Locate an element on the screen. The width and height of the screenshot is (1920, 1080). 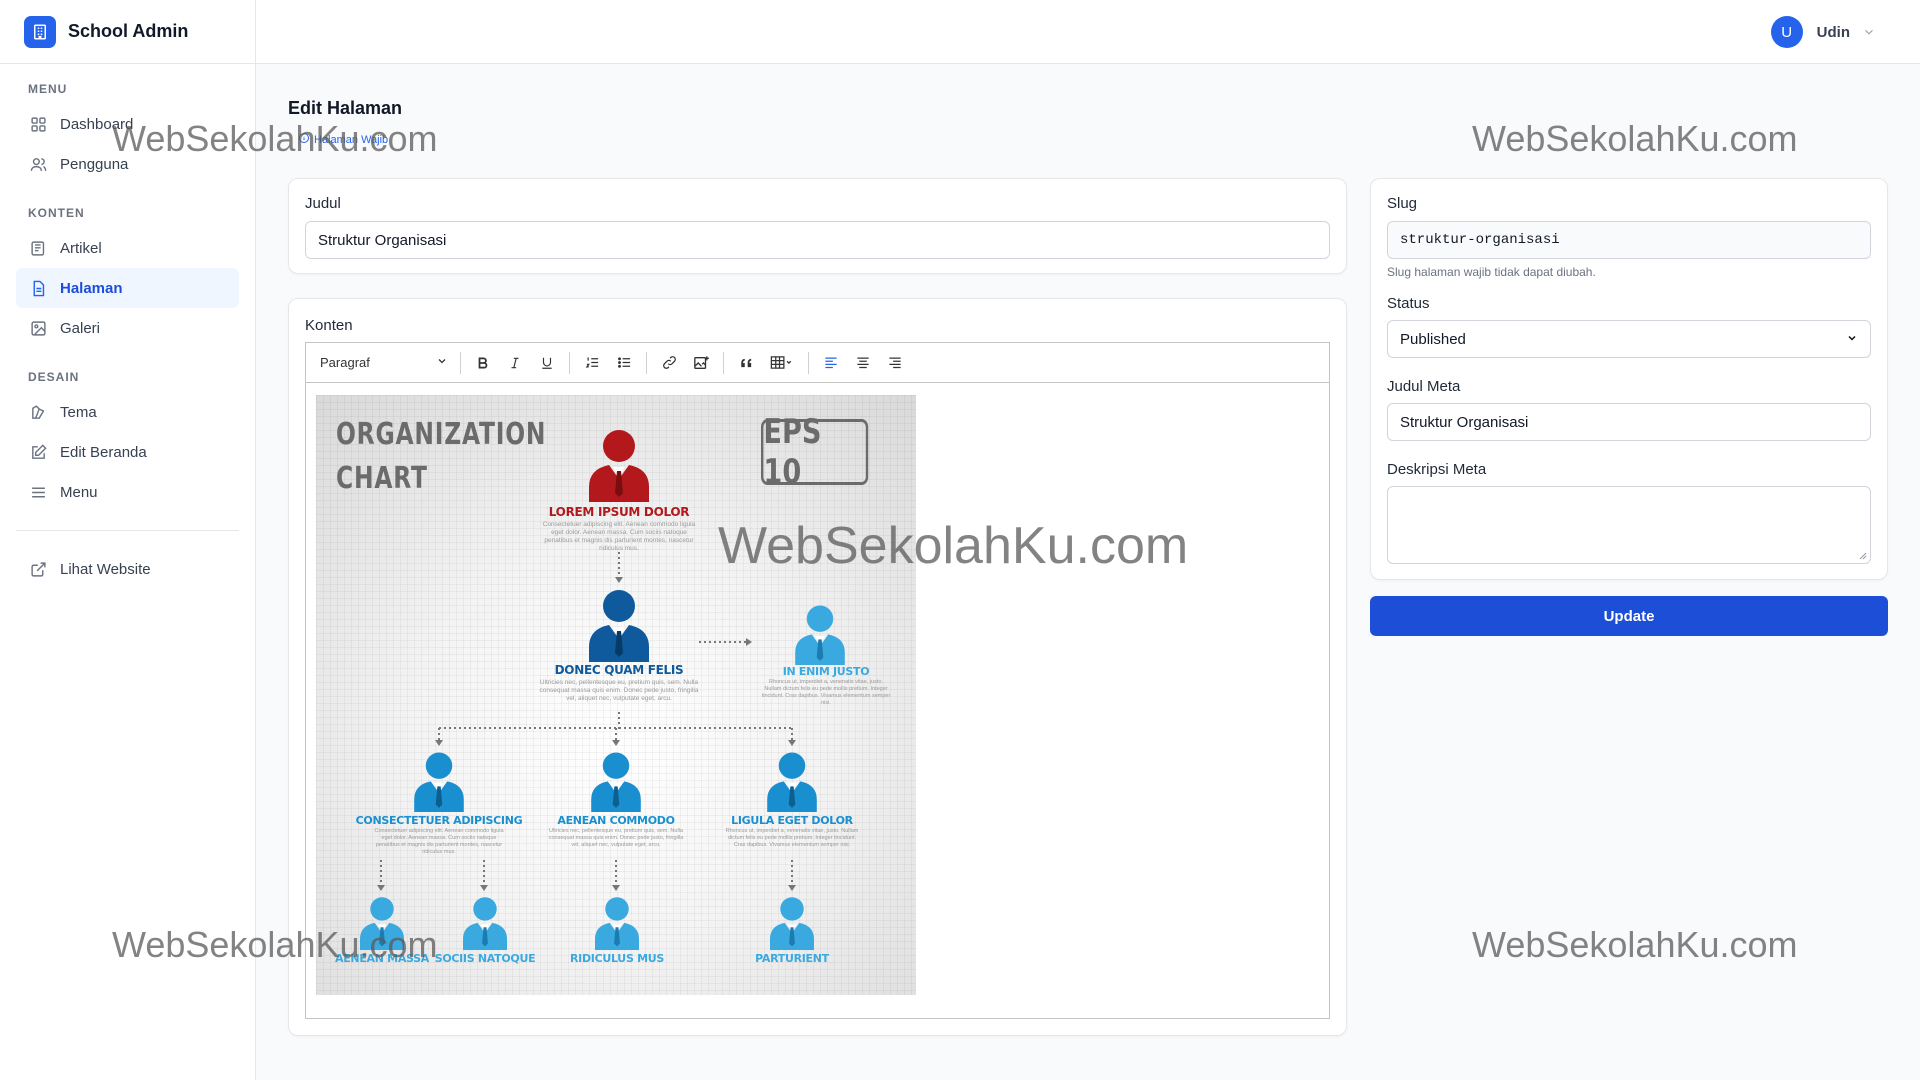
align-right-icon is located at coordinates (895, 363).